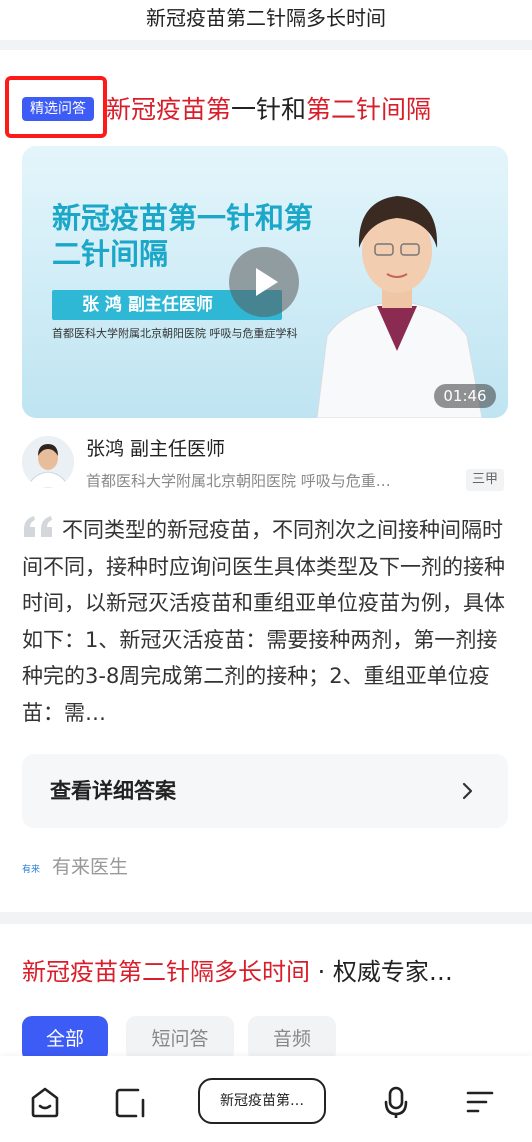 The height and width of the screenshot is (1142, 532). I want to click on tabs-icon, so click(130, 1102).